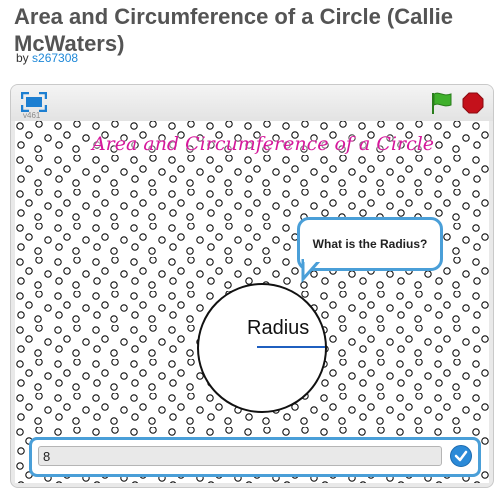  What do you see at coordinates (55, 58) in the screenshot?
I see `author-link: s267308` at bounding box center [55, 58].